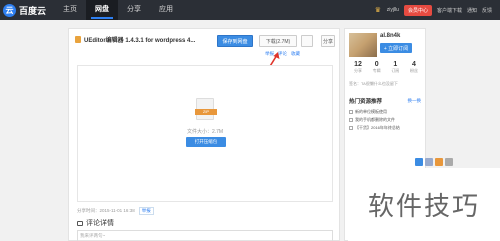 This screenshot has height=241, width=500. I want to click on share-time-row: 分享时间：2015-11-01 16:38 举报, so click(115, 211).